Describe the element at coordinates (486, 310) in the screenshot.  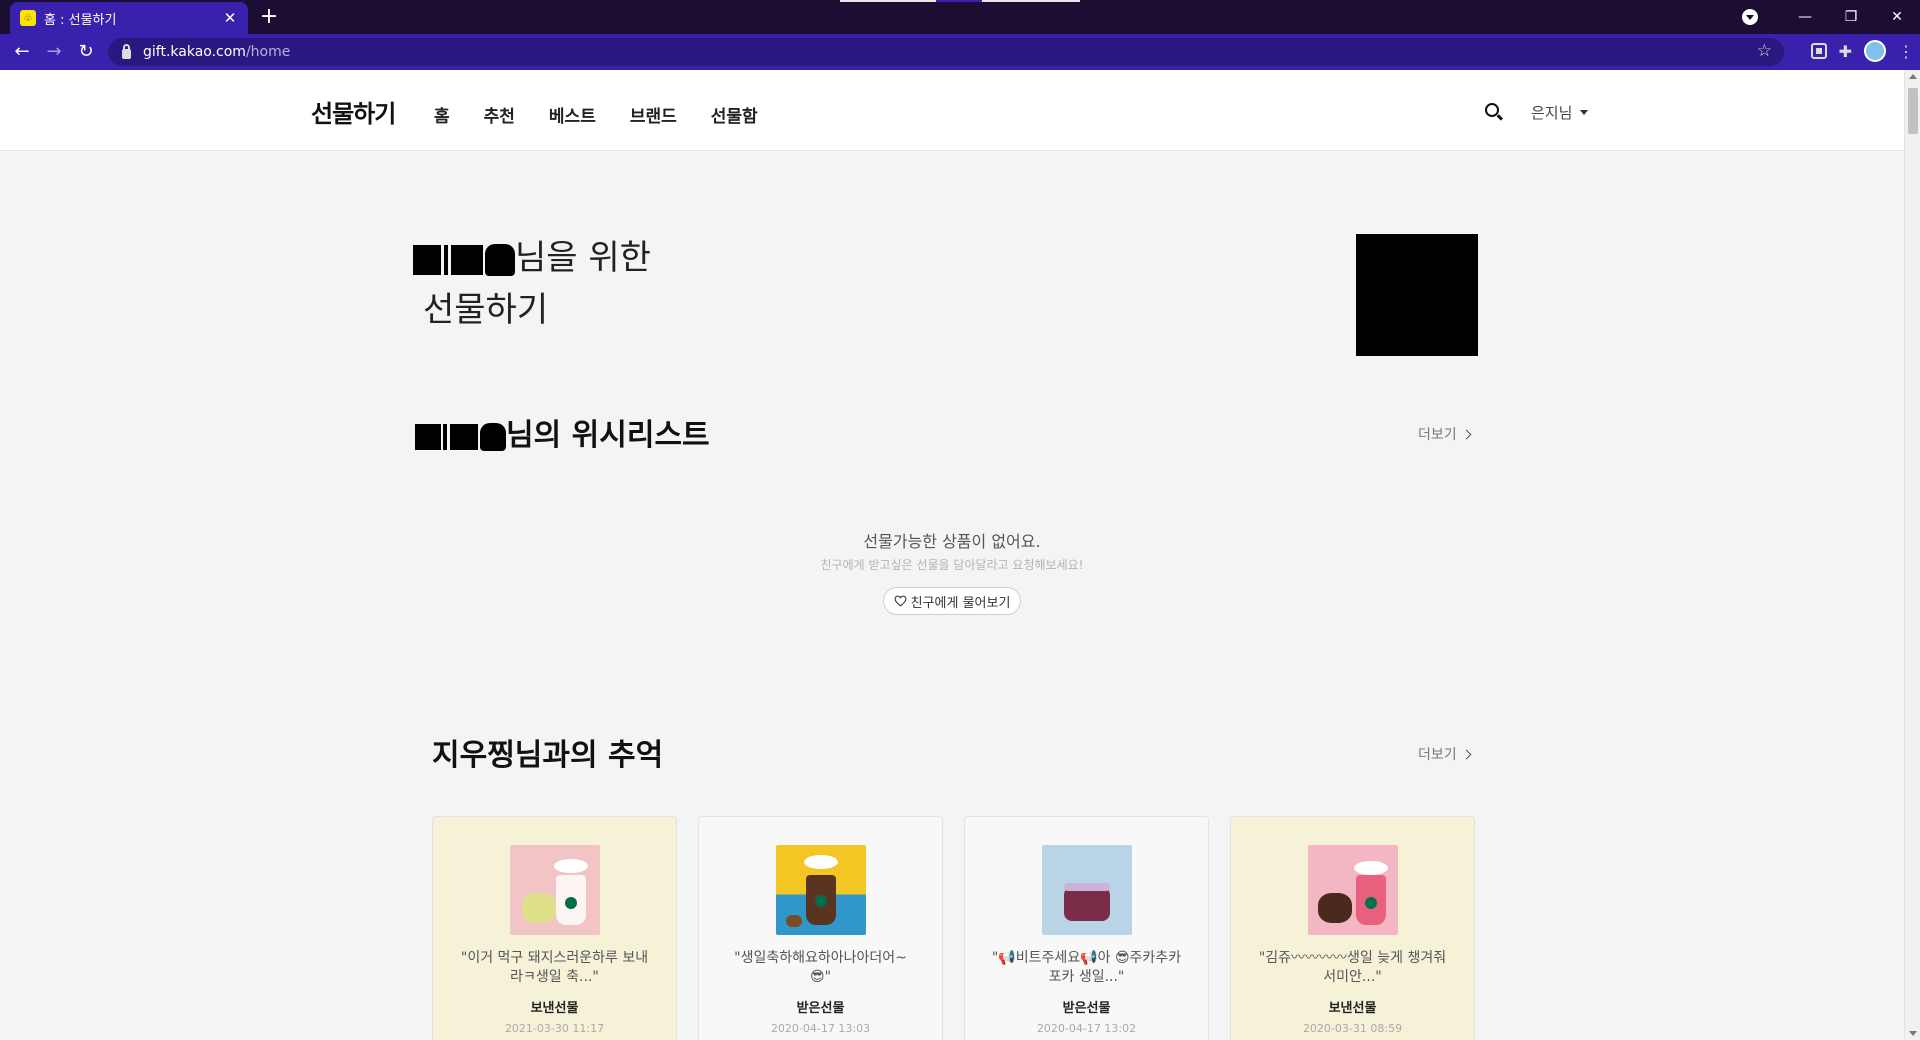
I see `hero-line2: 선물하기` at that location.